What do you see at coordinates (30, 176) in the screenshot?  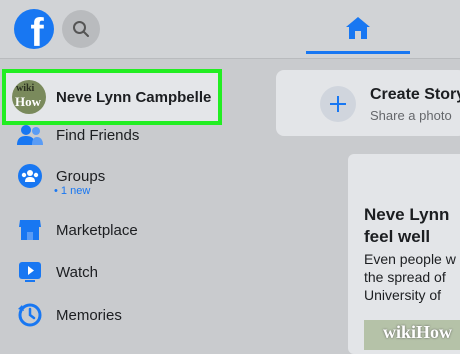 I see `groups-icon` at bounding box center [30, 176].